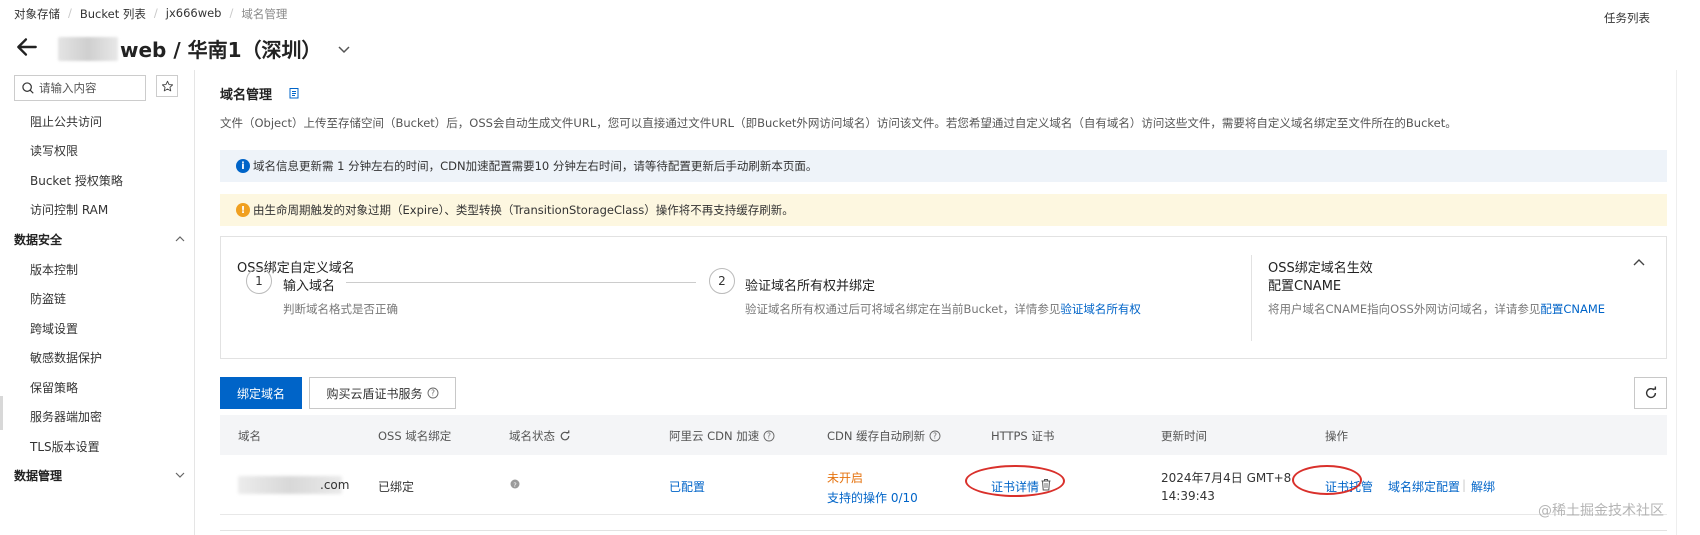  What do you see at coordinates (1320, 268) in the screenshot?
I see `effect-title: OSS绑定域名生效` at bounding box center [1320, 268].